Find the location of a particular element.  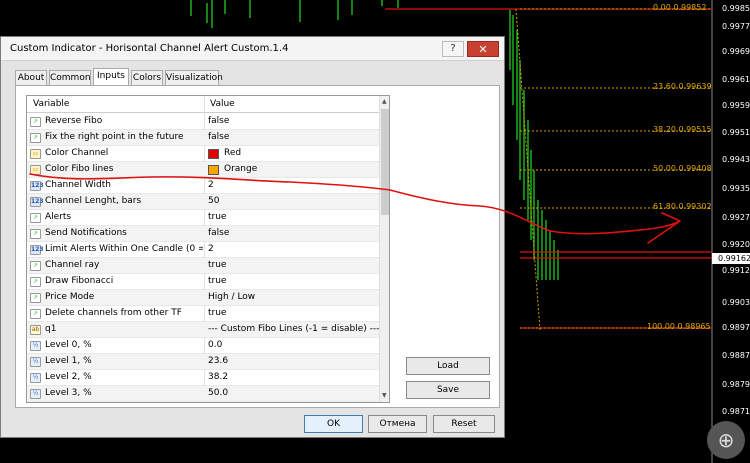

grid-scrollbar: ▲ ▼ is located at coordinates (384, 249).